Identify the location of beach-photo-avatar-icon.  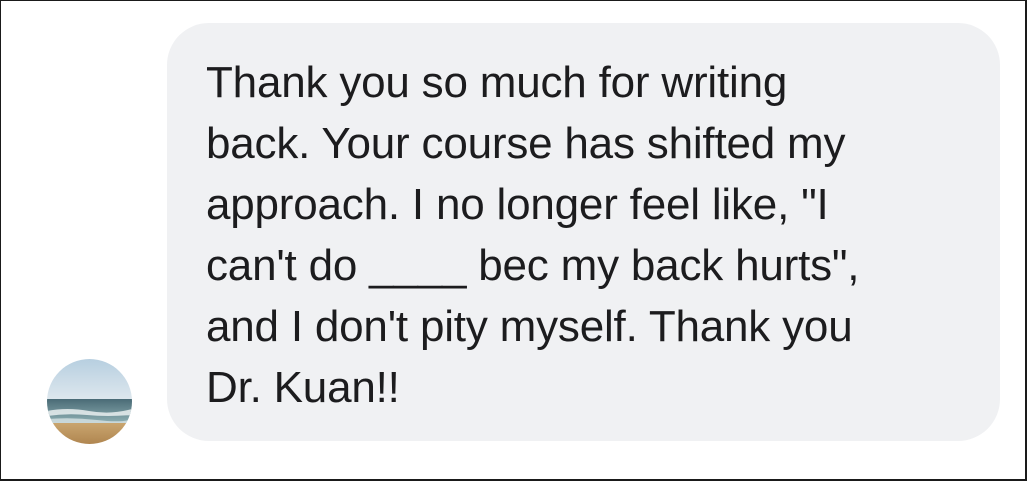
(89, 401).